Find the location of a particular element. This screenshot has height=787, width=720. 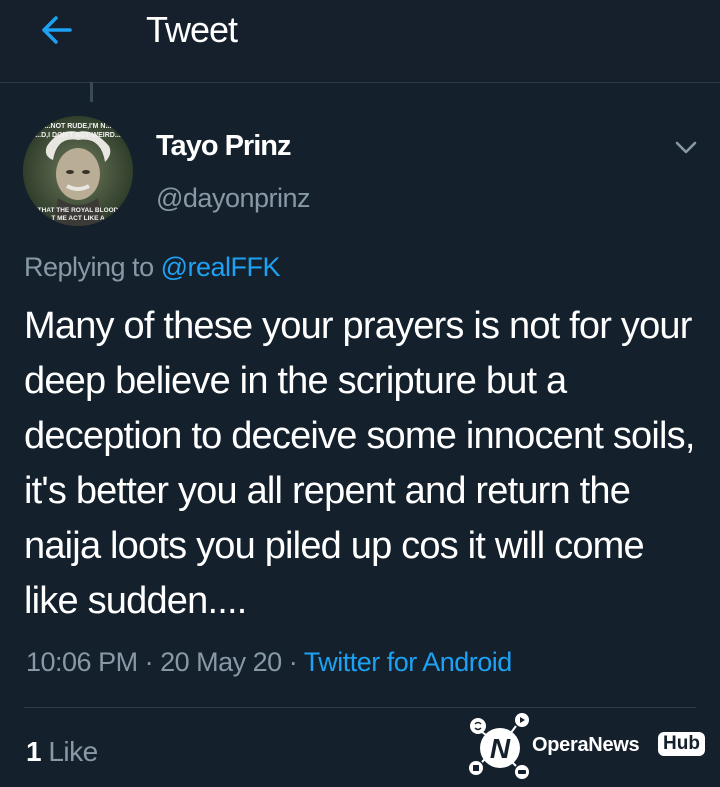

replying-to-line: Replying to @realFFK is located at coordinates (152, 267).